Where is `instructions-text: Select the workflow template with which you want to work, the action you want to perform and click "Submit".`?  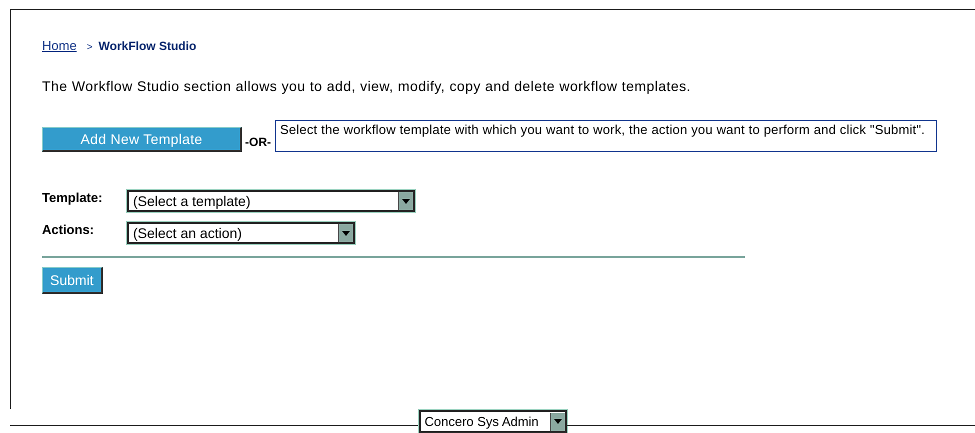 instructions-text: Select the workflow template with which you want to work, the action you want to perform and click "Submit". is located at coordinates (606, 136).